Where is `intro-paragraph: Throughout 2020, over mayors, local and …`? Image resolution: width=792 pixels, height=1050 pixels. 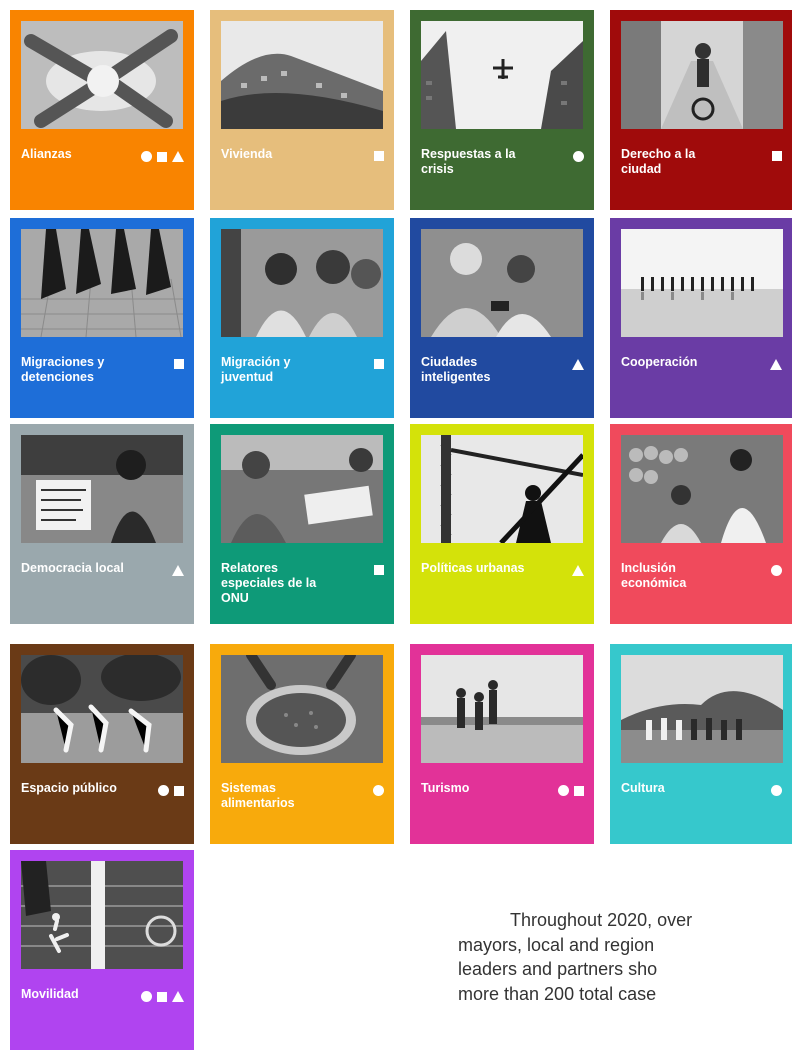 intro-paragraph: Throughout 2020, over mayors, local and … is located at coordinates (625, 957).